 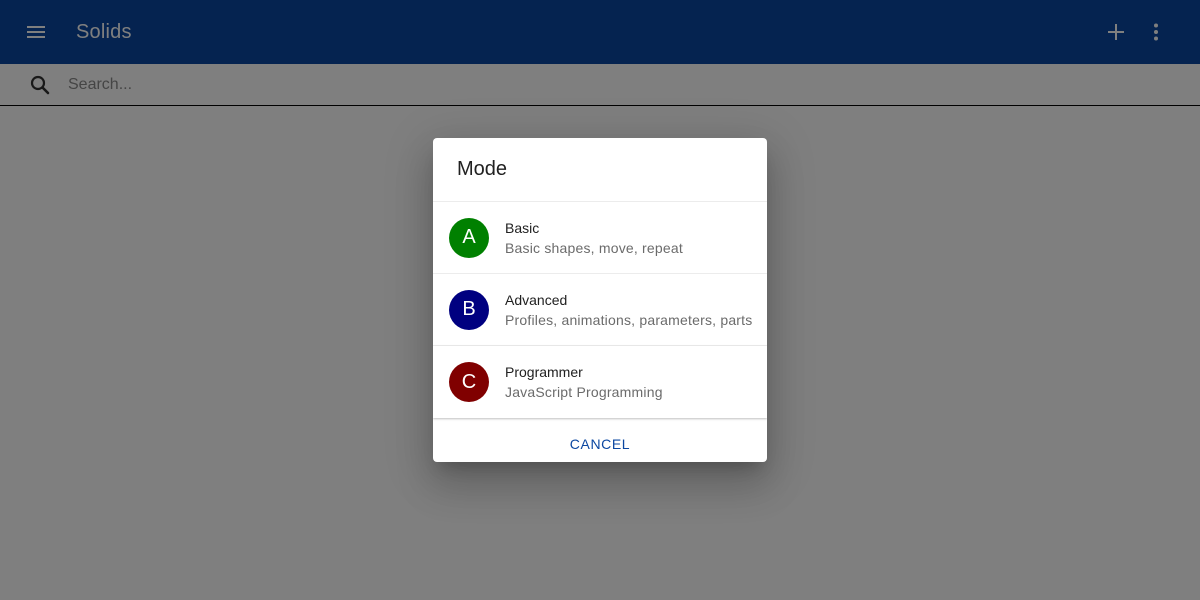 I want to click on avatar: B, so click(x=469, y=309).